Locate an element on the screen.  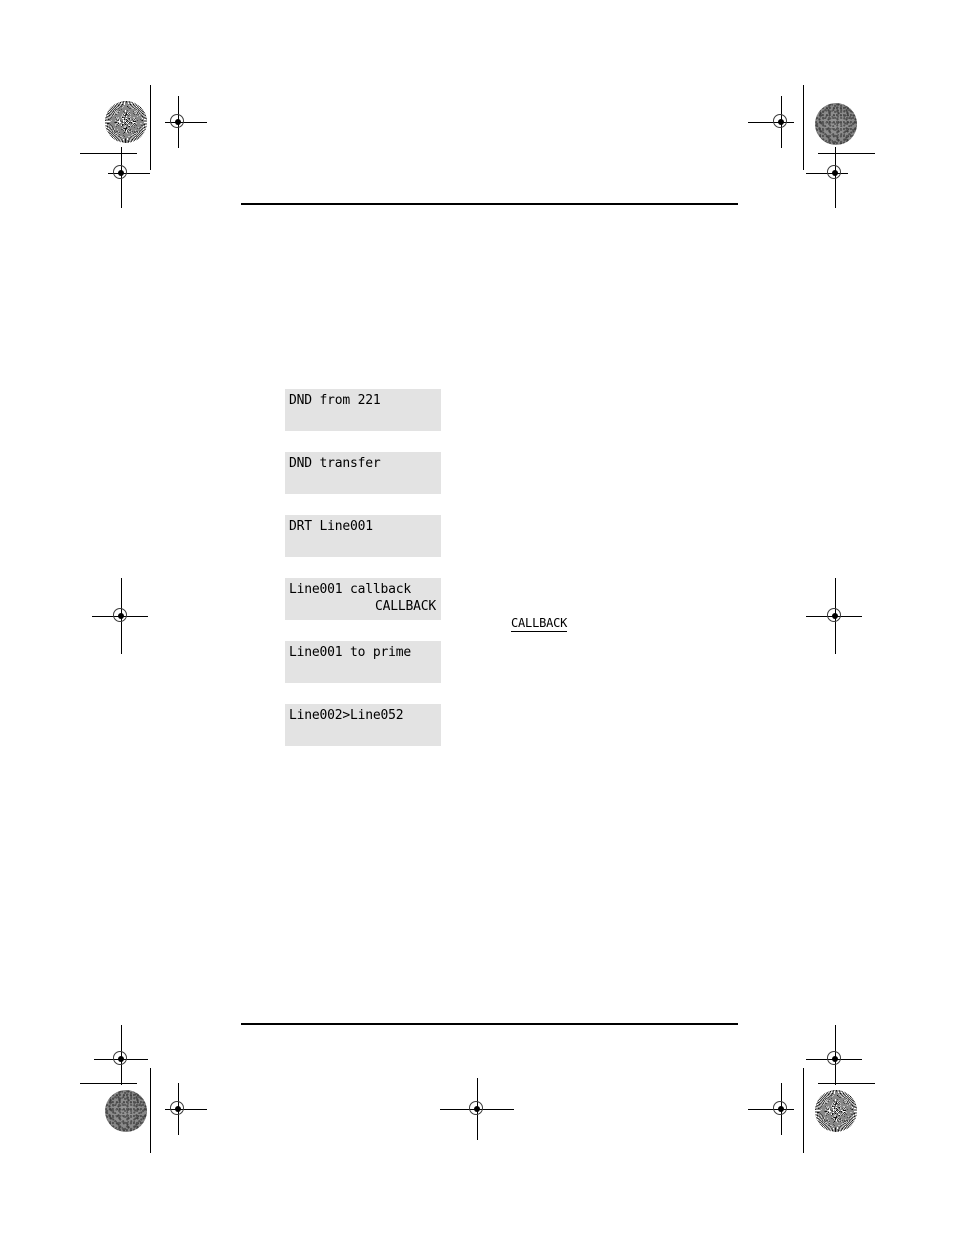
footer-rule is located at coordinates (489, 1024).